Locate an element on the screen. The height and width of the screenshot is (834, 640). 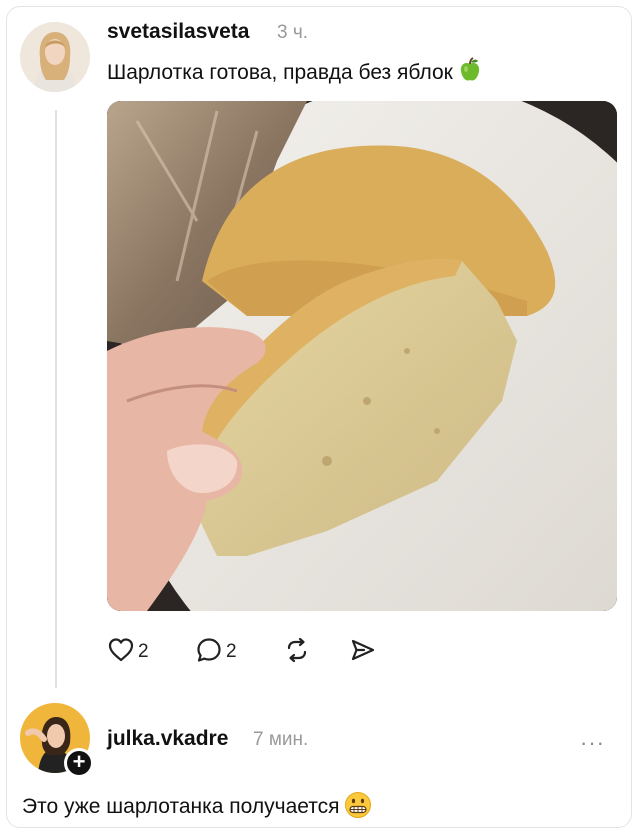
reply-text: Это уже шарлотанка получается is located at coordinates (197, 808).